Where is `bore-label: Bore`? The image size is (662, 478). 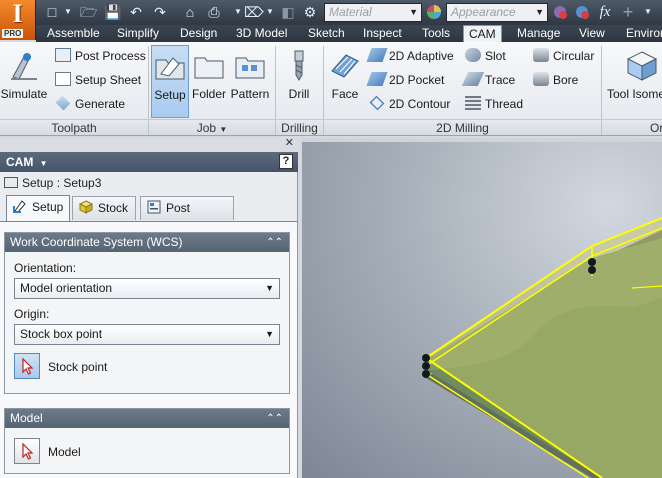 bore-label: Bore is located at coordinates (566, 80).